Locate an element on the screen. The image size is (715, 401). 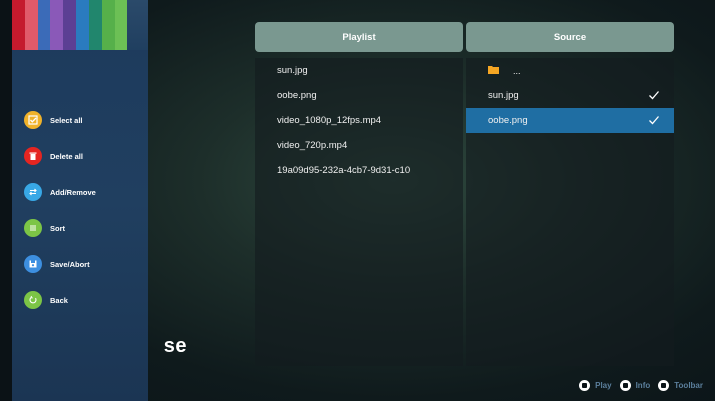
save-abort-button: Save/Abort is located at coordinates (60, 264).